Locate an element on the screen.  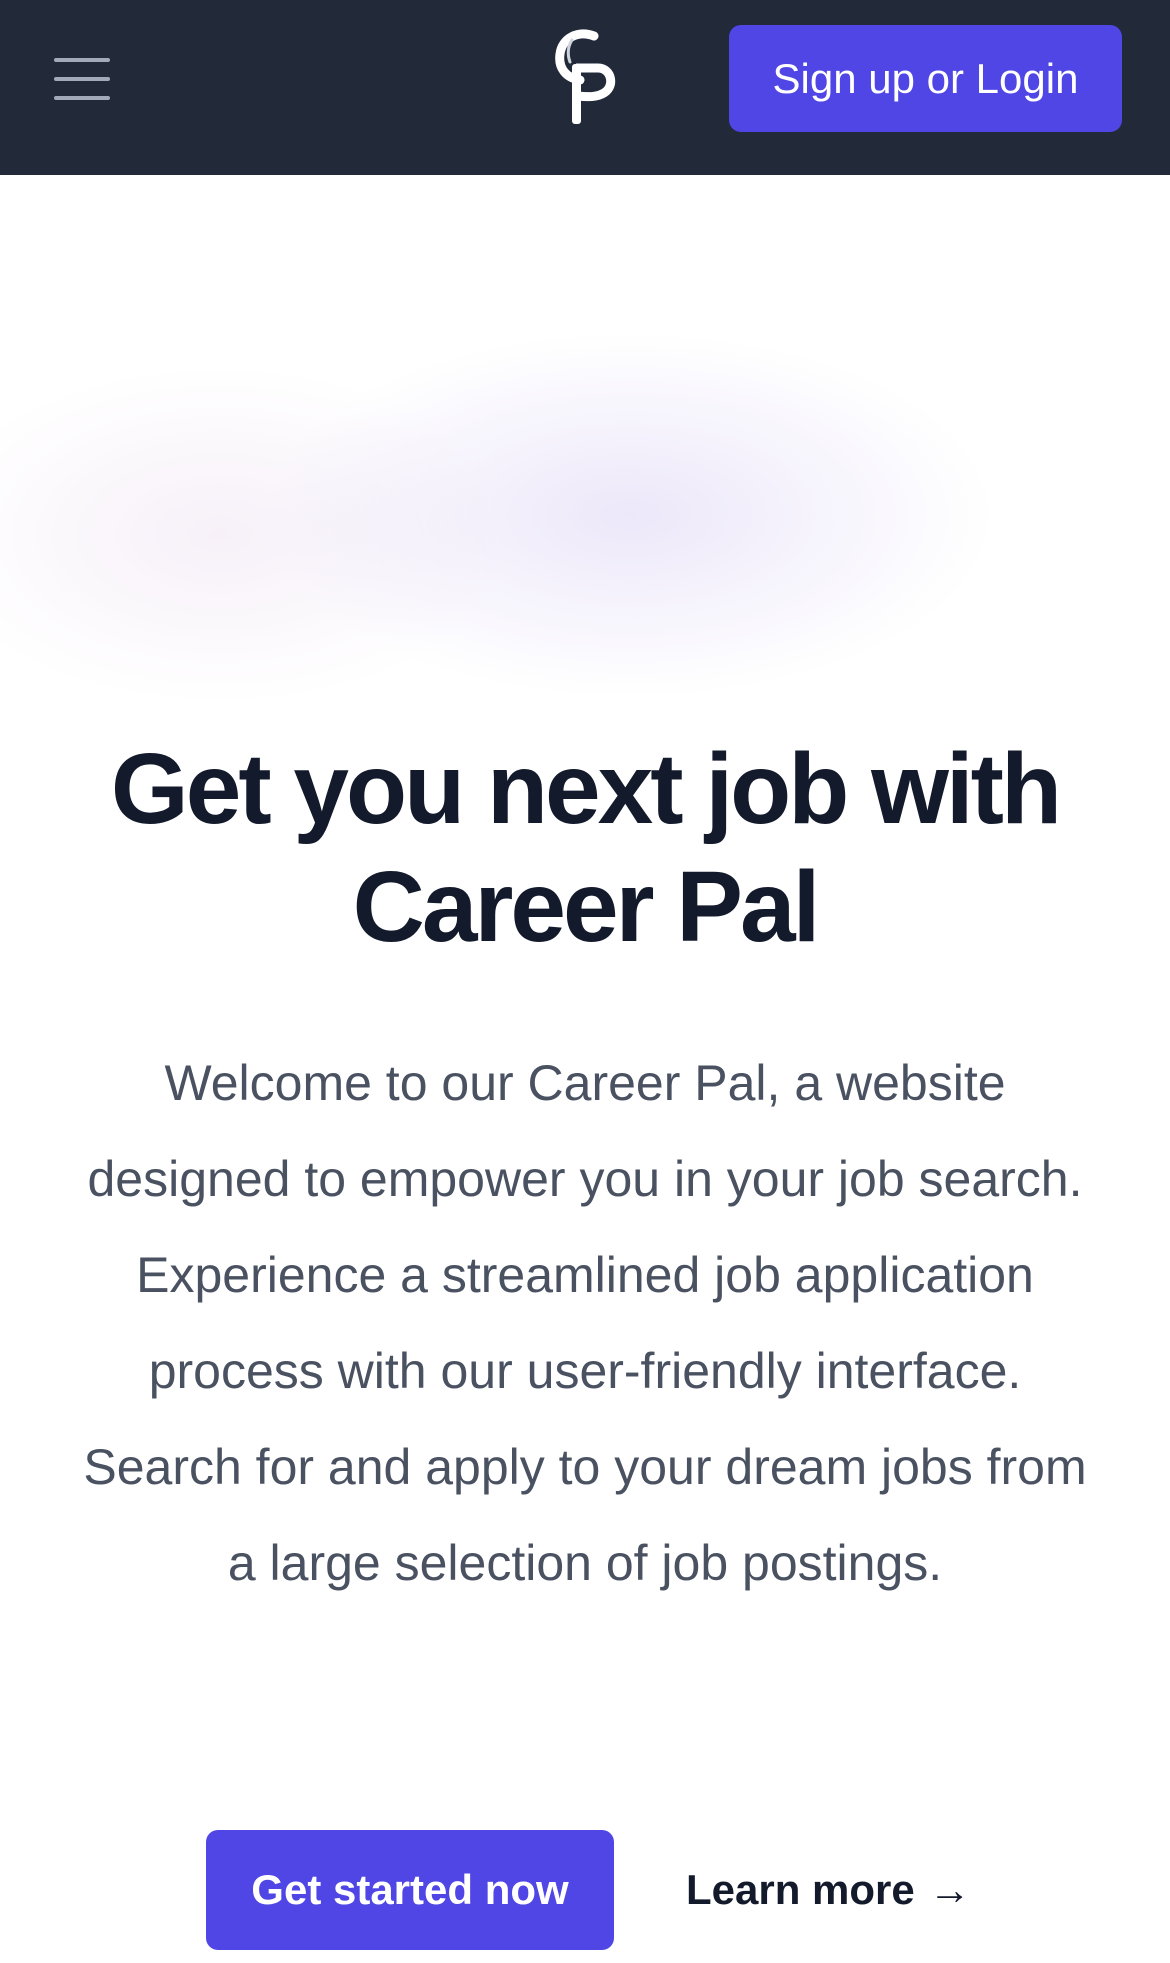
career-pal-logo is located at coordinates (585, 78).